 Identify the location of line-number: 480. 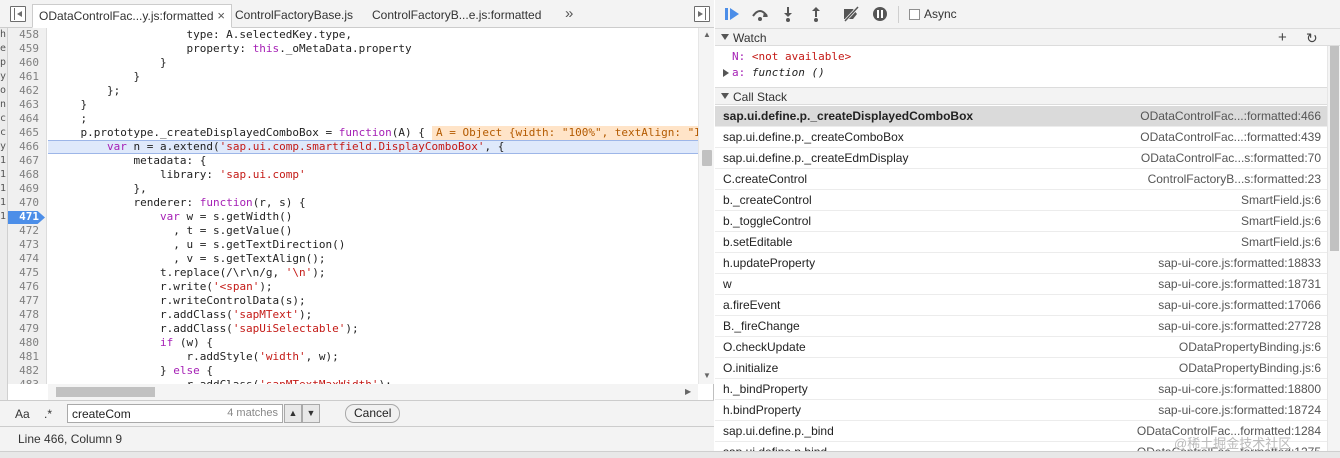
(27, 343).